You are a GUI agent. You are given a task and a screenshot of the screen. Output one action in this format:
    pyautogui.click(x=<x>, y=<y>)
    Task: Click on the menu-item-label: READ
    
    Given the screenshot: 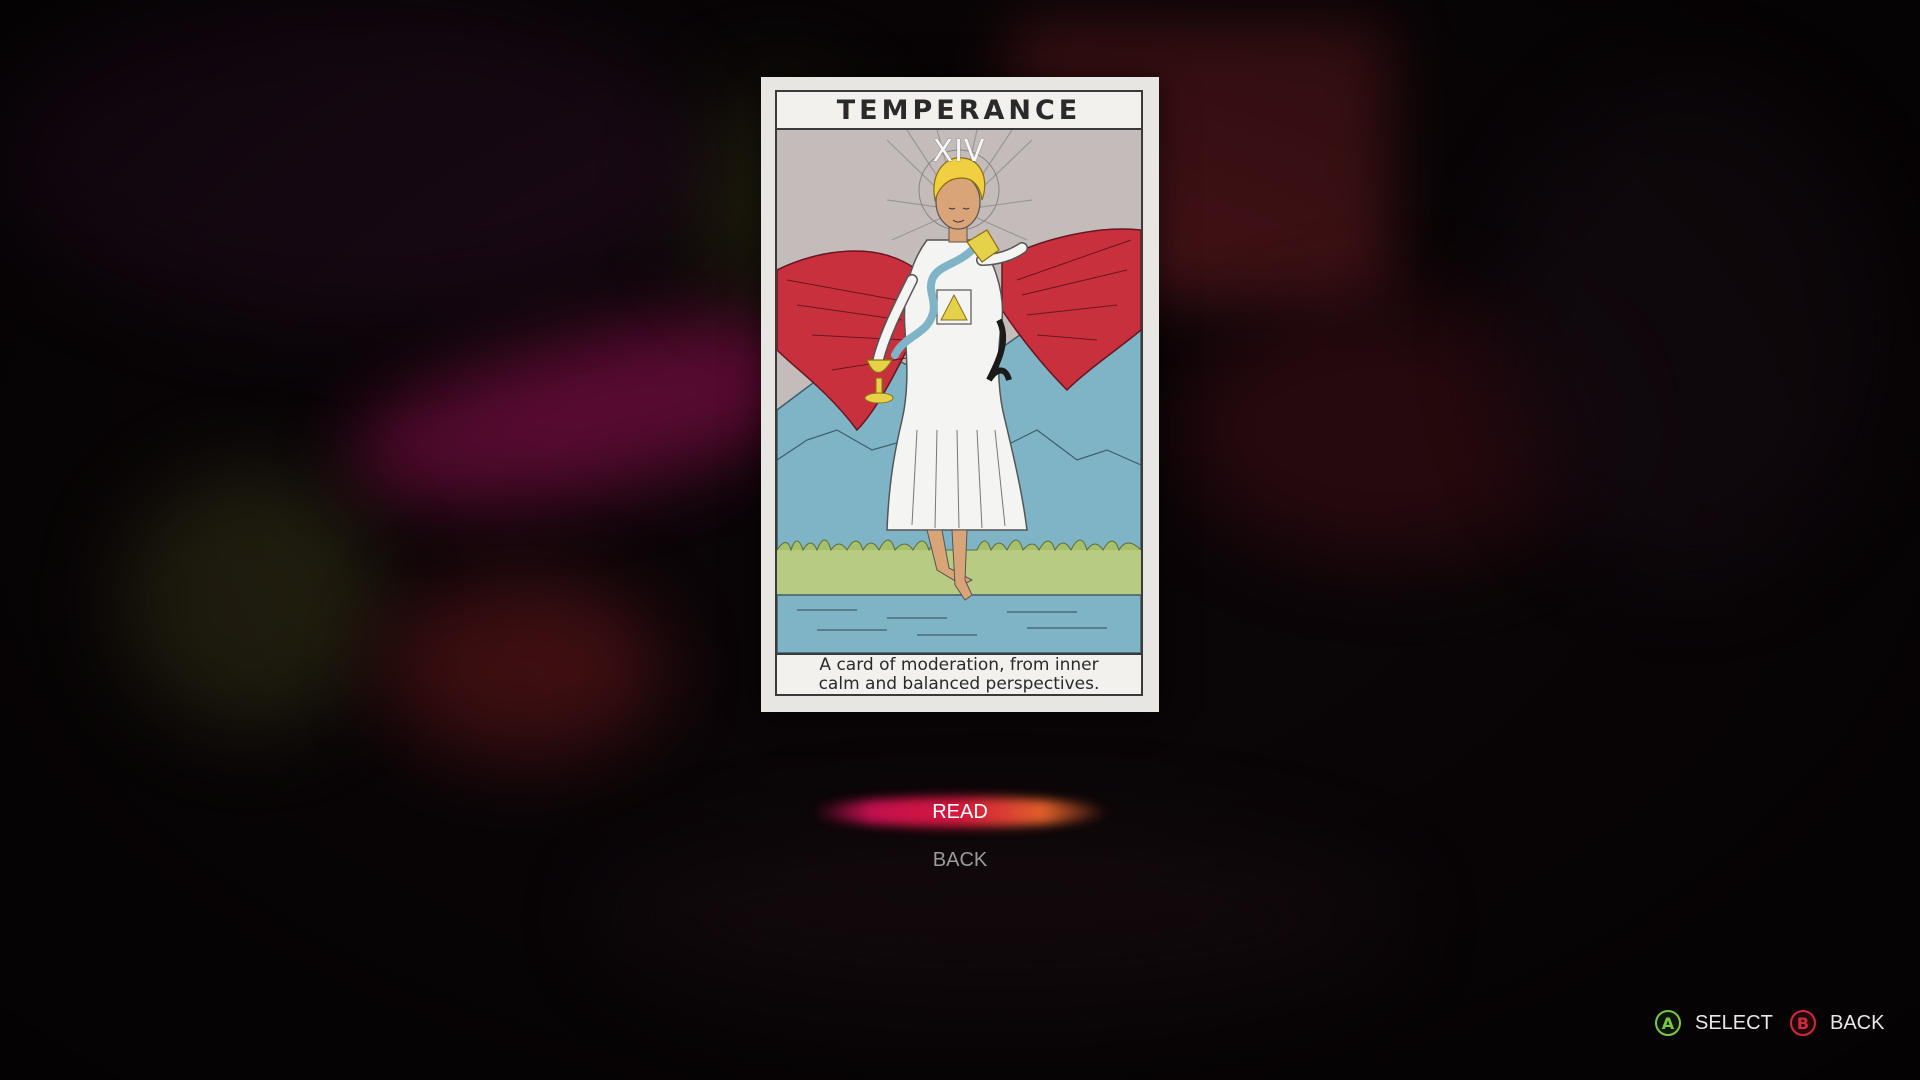 What is the action you would take?
    pyautogui.click(x=960, y=812)
    